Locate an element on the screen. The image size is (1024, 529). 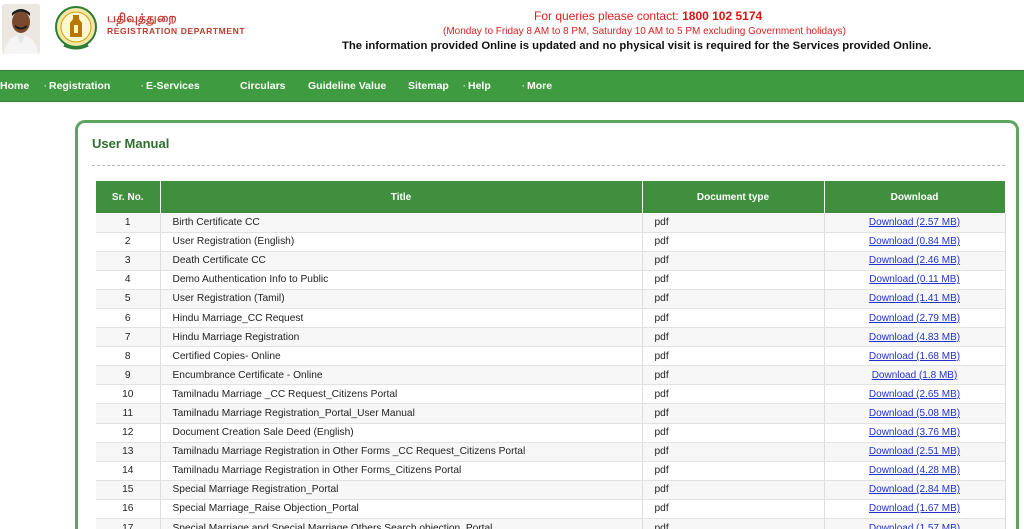
cell-download: Download (2.46 MB) is located at coordinates (915, 261).